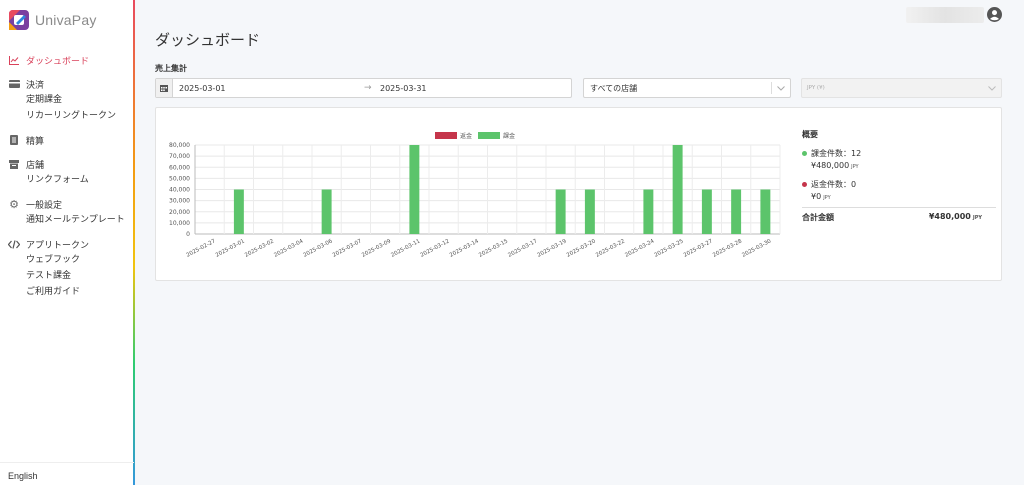 The height and width of the screenshot is (485, 1024). I want to click on brand-name: UnivaPay, so click(66, 20).